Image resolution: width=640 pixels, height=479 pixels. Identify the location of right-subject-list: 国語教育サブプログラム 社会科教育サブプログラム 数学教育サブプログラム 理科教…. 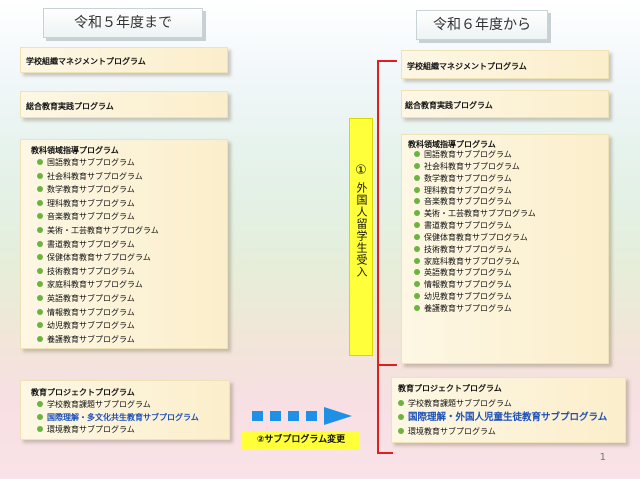
(475, 232).